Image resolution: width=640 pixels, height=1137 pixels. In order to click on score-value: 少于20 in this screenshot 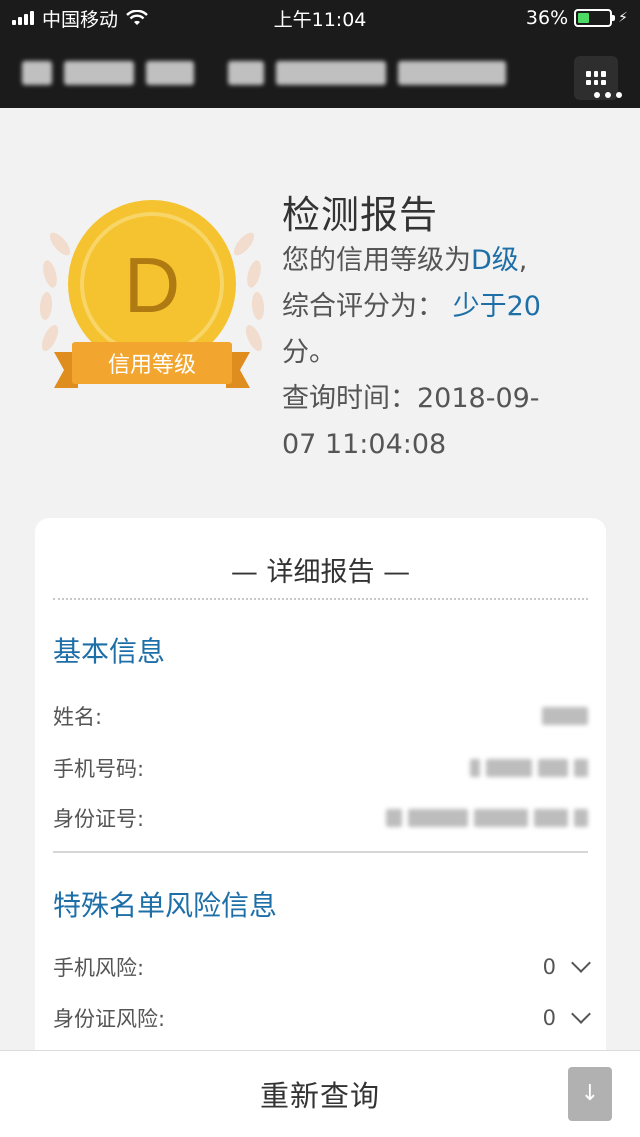, I will do `click(496, 306)`.